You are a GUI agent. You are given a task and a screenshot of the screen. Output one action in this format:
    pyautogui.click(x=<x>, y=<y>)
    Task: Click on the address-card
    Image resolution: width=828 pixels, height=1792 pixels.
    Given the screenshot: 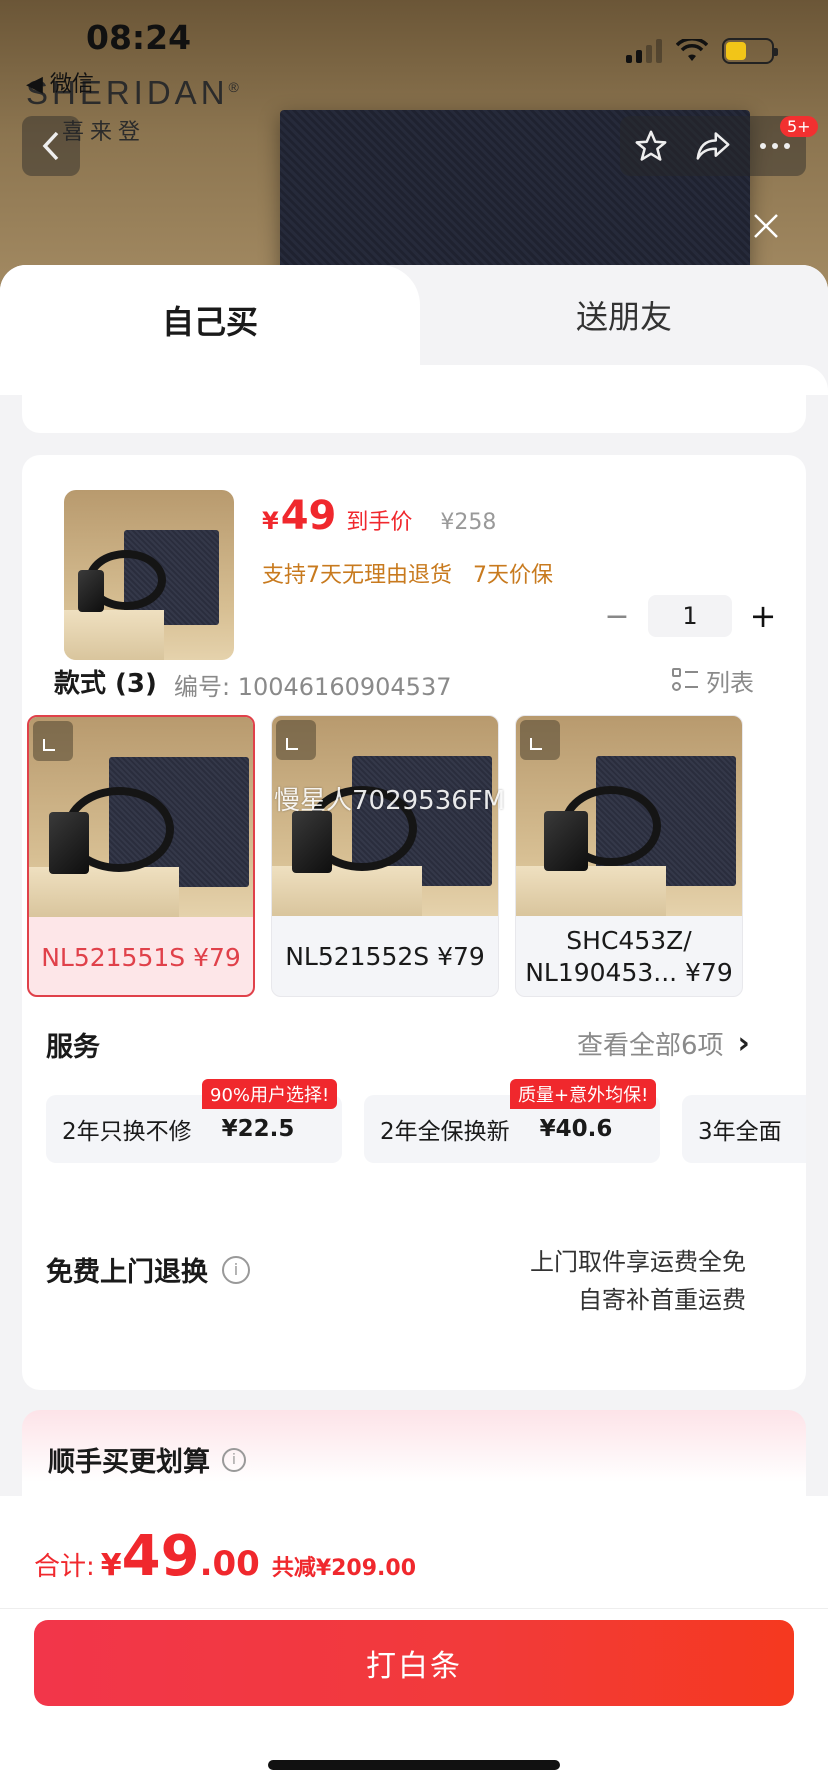 What is the action you would take?
    pyautogui.click(x=414, y=408)
    